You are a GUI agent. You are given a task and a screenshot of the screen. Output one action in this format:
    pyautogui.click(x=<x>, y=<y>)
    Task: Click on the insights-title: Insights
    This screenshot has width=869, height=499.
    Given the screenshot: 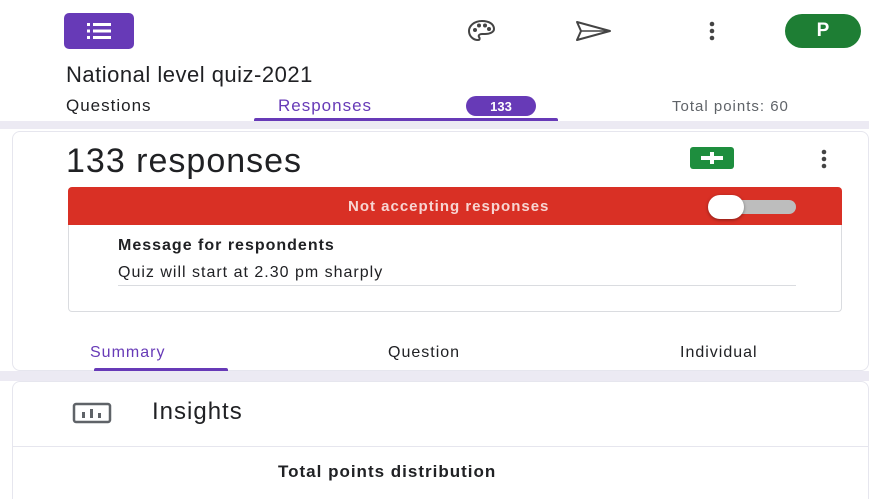 What is the action you would take?
    pyautogui.click(x=197, y=411)
    